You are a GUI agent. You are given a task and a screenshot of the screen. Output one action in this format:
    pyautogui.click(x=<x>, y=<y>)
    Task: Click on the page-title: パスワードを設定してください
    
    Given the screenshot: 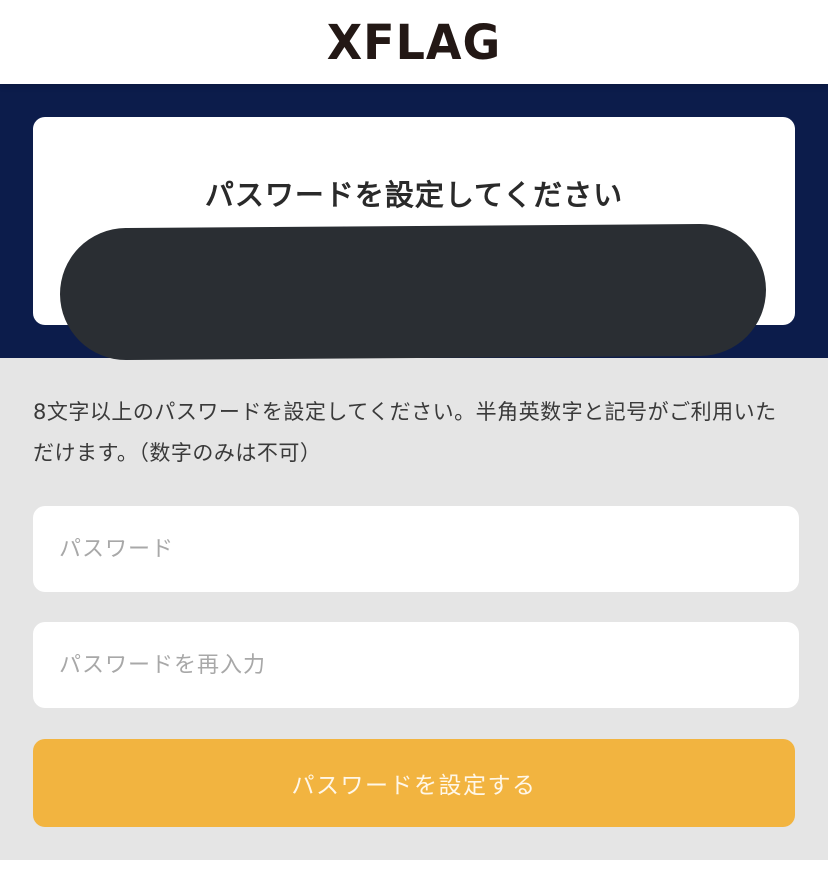 What is the action you would take?
    pyautogui.click(x=414, y=195)
    